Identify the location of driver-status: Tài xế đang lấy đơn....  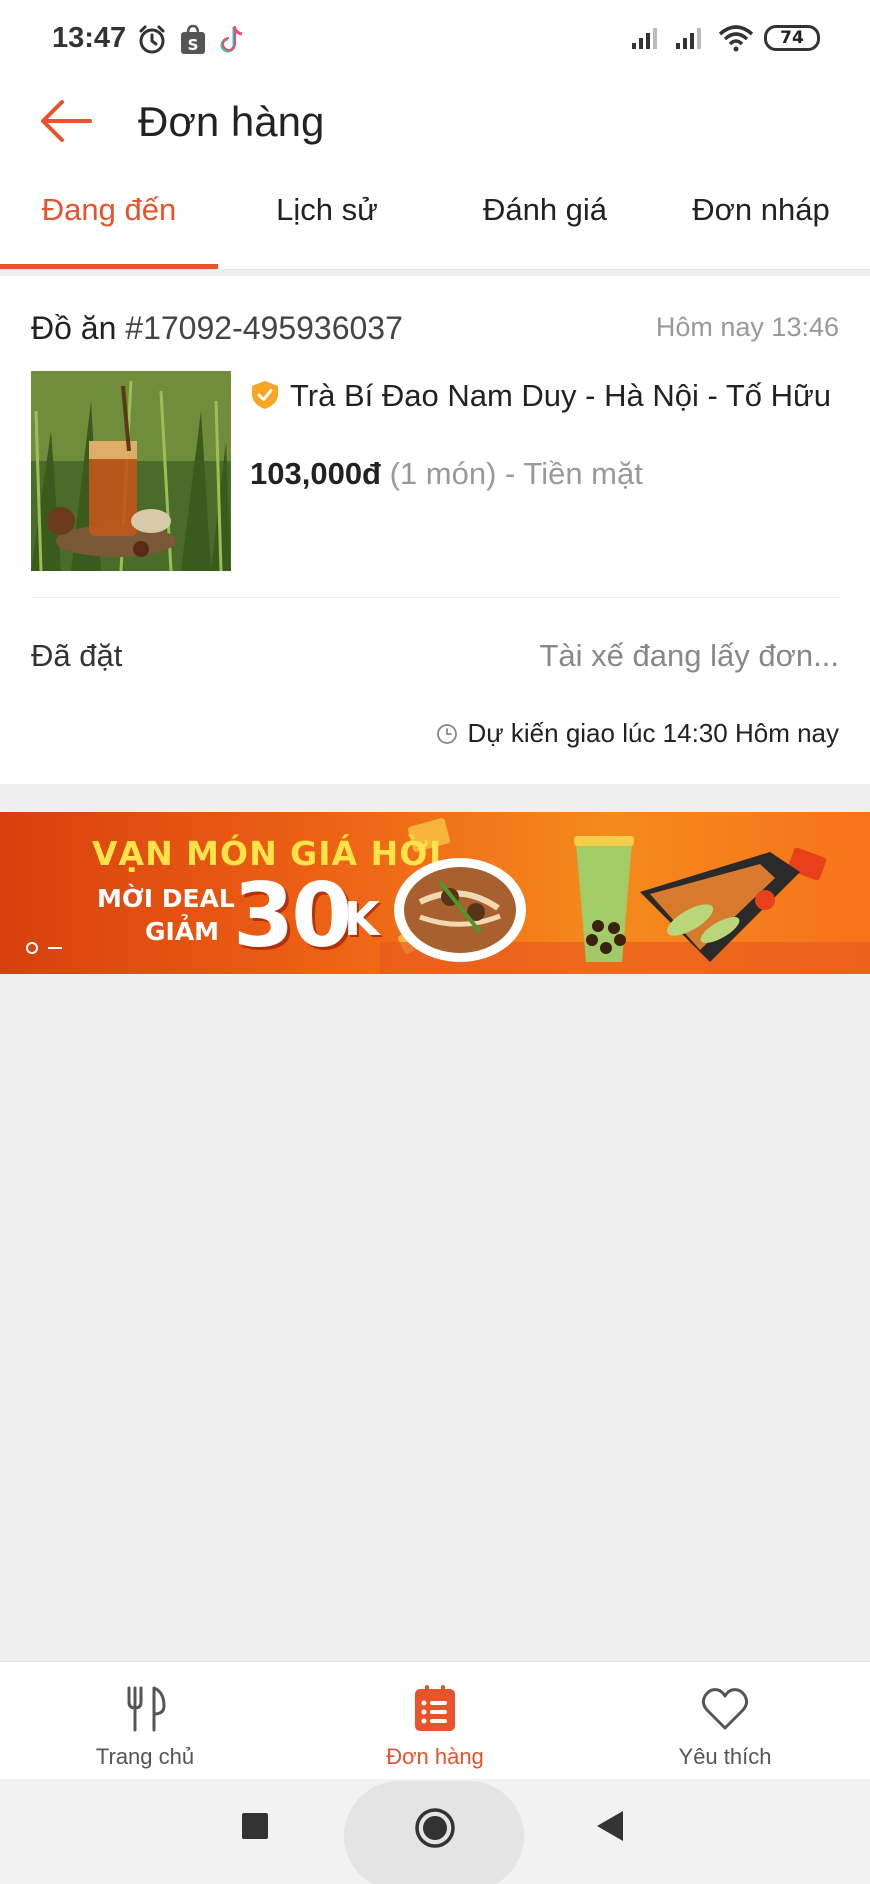
(689, 655).